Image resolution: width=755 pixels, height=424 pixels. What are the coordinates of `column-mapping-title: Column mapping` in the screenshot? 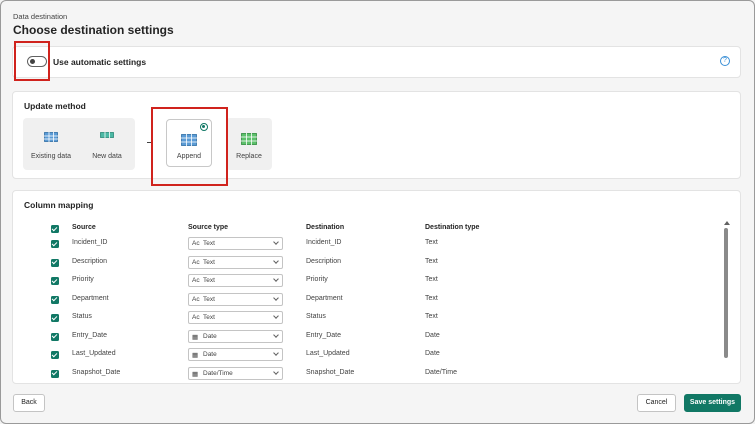 It's located at (59, 205).